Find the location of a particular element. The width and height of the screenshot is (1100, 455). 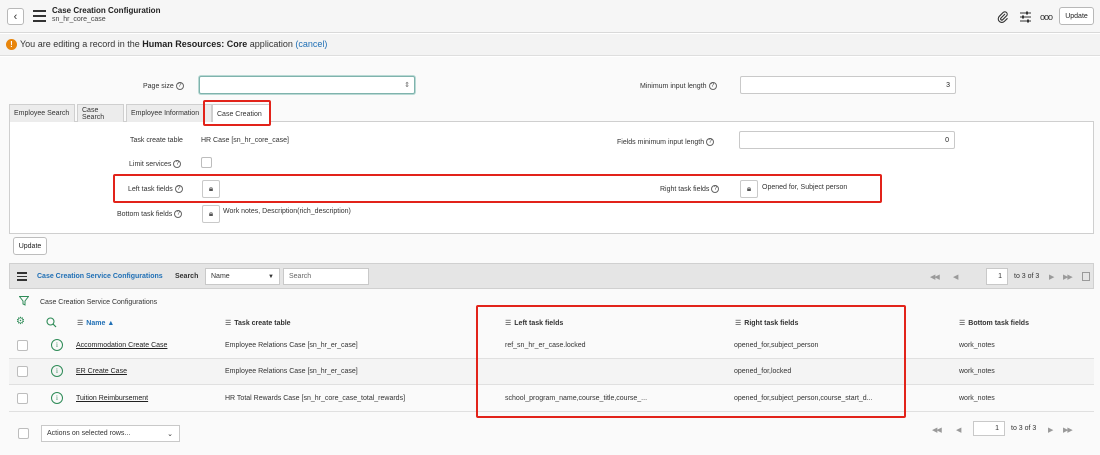

form-table-name: sn_hr_core_case is located at coordinates (79, 19).